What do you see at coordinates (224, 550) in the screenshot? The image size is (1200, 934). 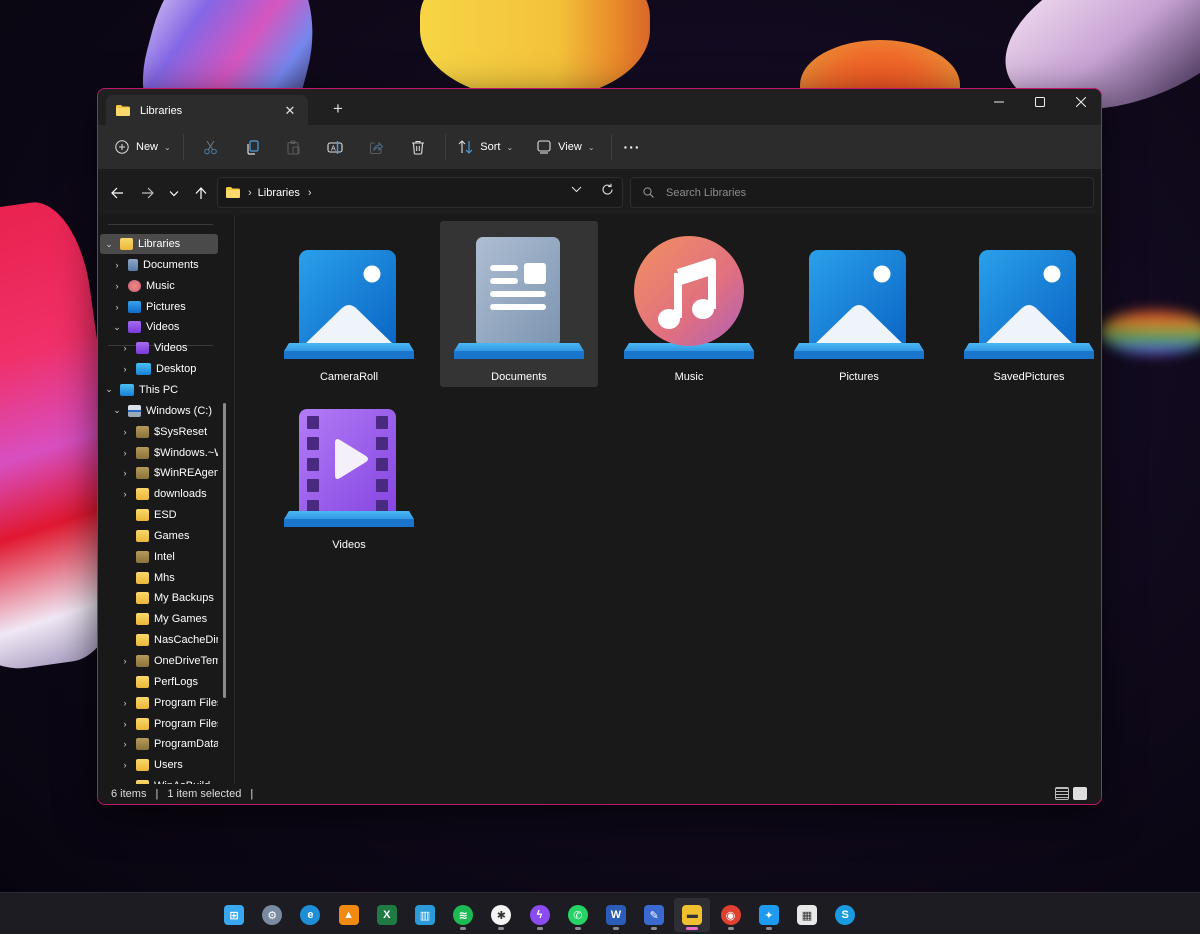 I see `navigation-scrollbar` at bounding box center [224, 550].